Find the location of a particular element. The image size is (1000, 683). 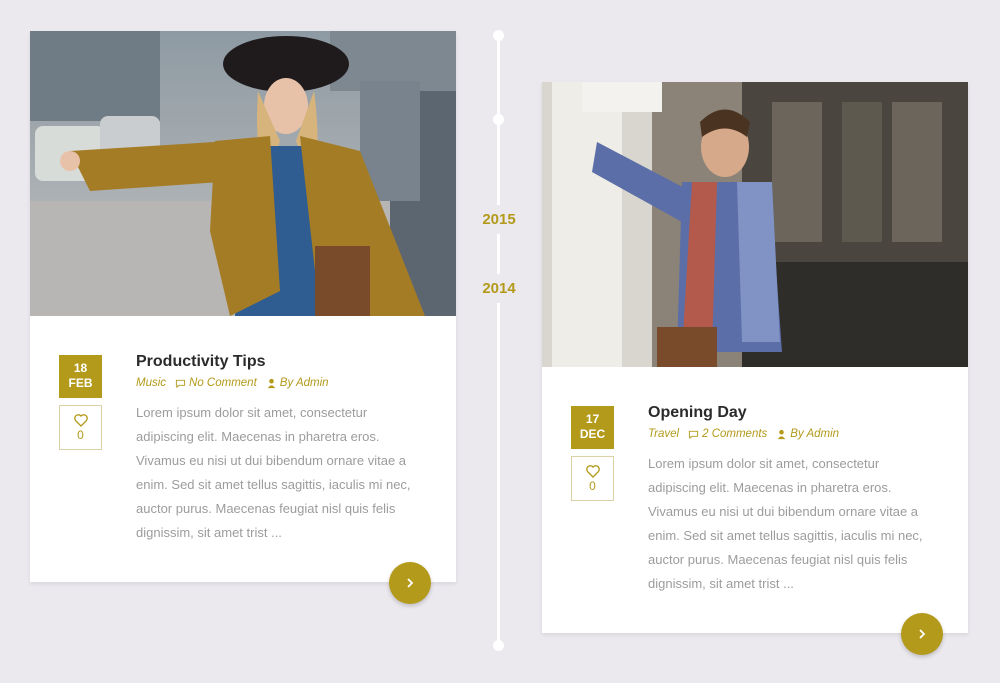

post-date-month: FEB is located at coordinates (80, 383).